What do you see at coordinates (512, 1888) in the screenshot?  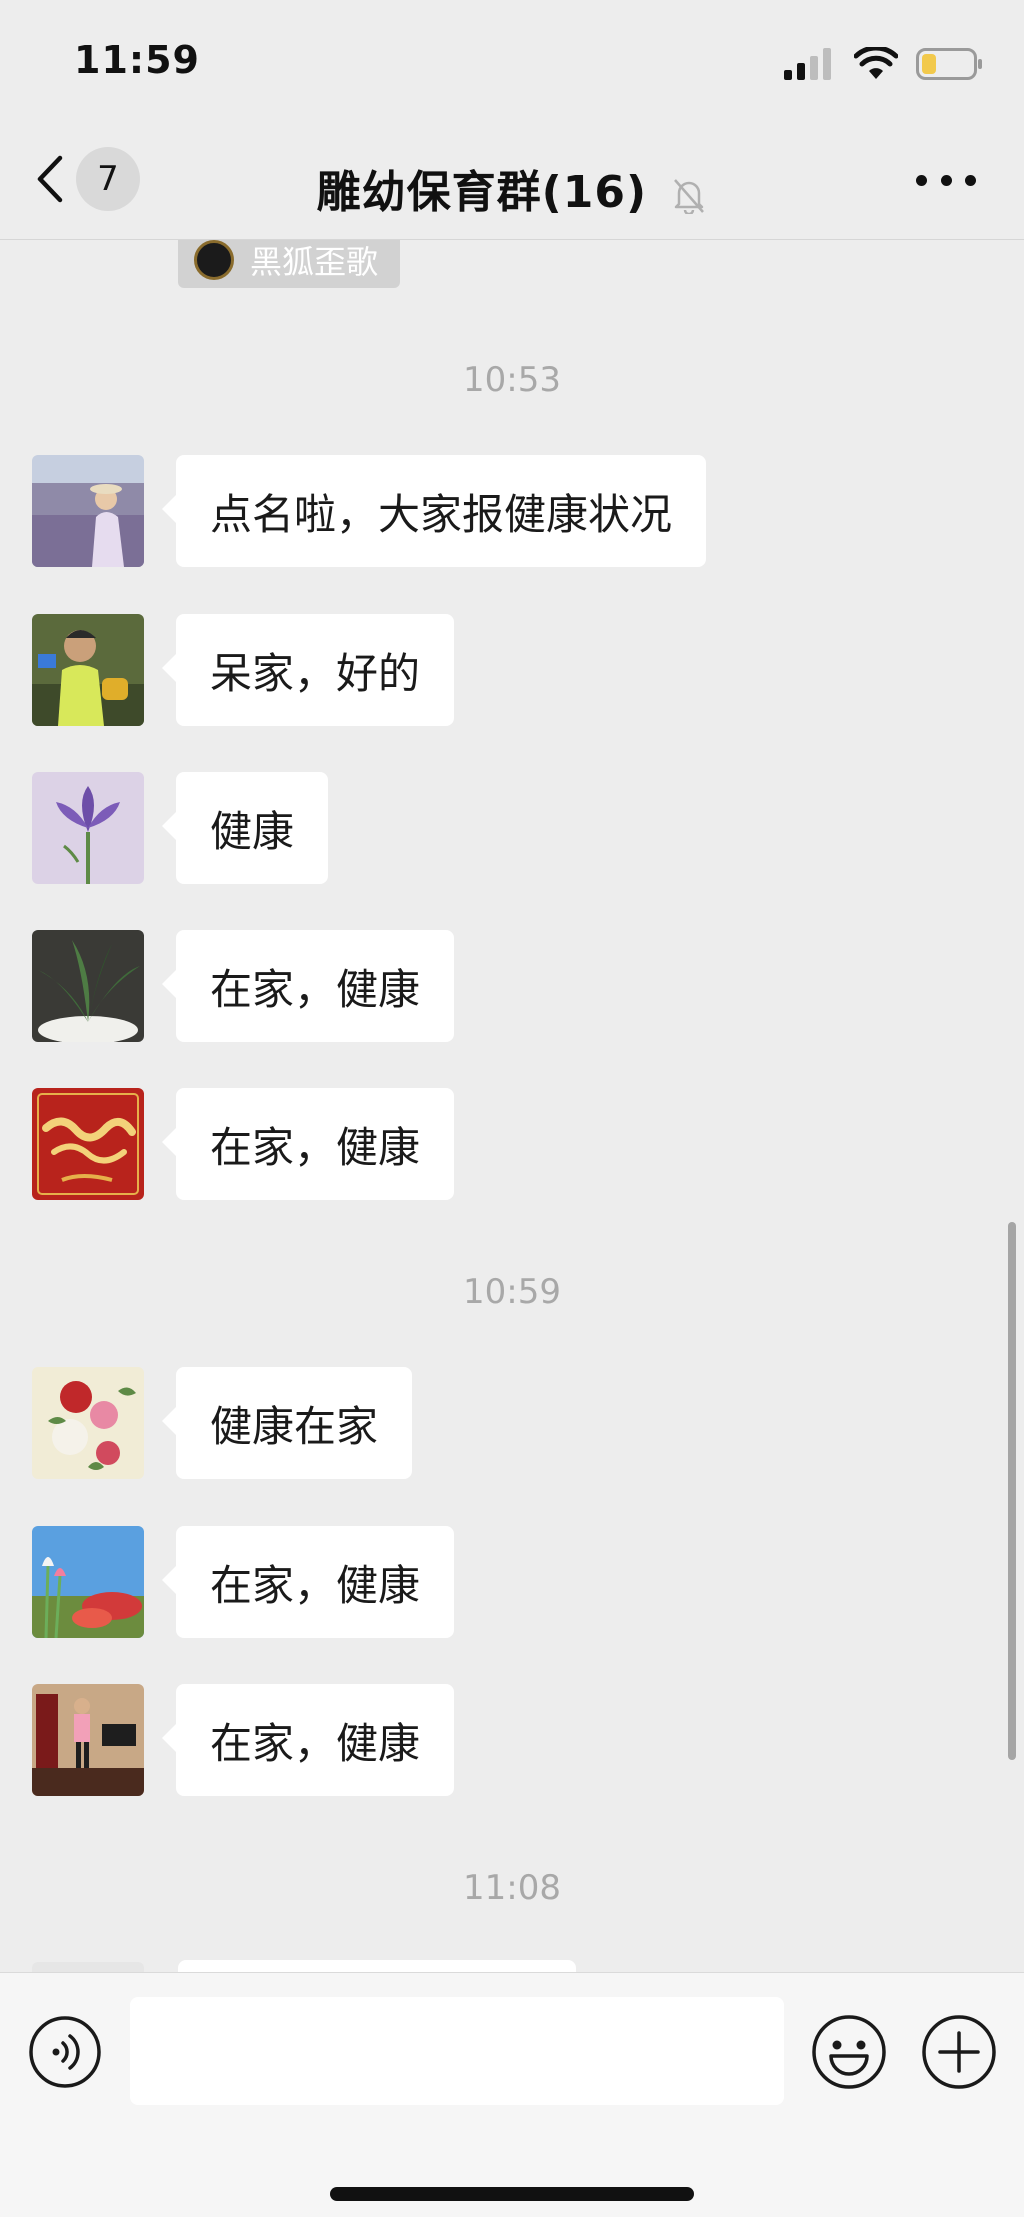 I see `timestamp: 11:08` at bounding box center [512, 1888].